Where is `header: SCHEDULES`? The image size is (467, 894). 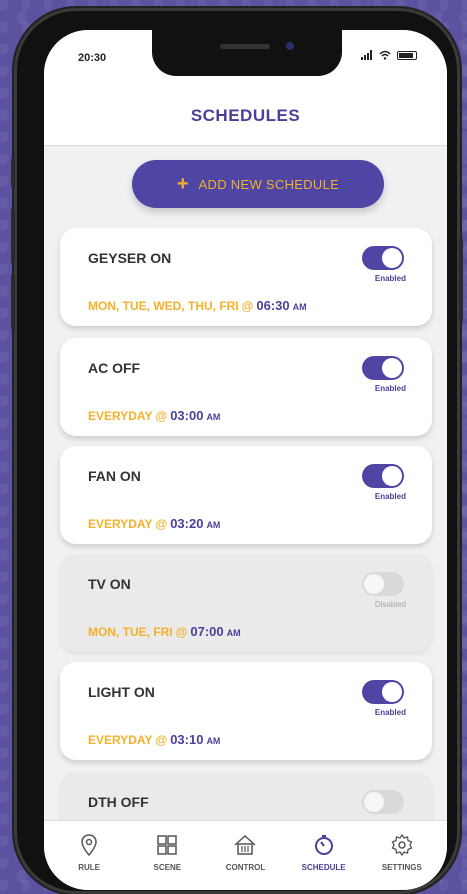
header: SCHEDULES is located at coordinates (245, 116).